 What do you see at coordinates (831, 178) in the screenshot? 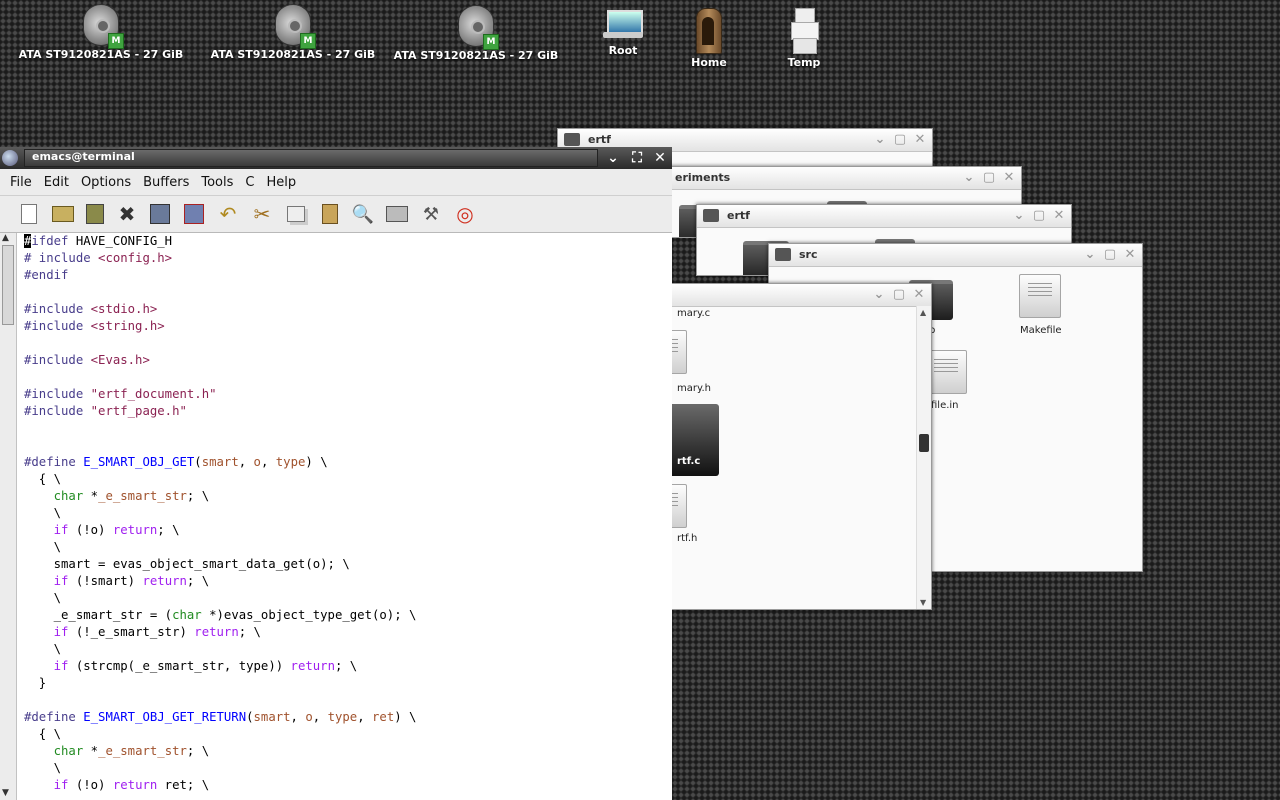
I see `window-titlebar: eriments ⌄ ▢ ✕` at bounding box center [831, 178].